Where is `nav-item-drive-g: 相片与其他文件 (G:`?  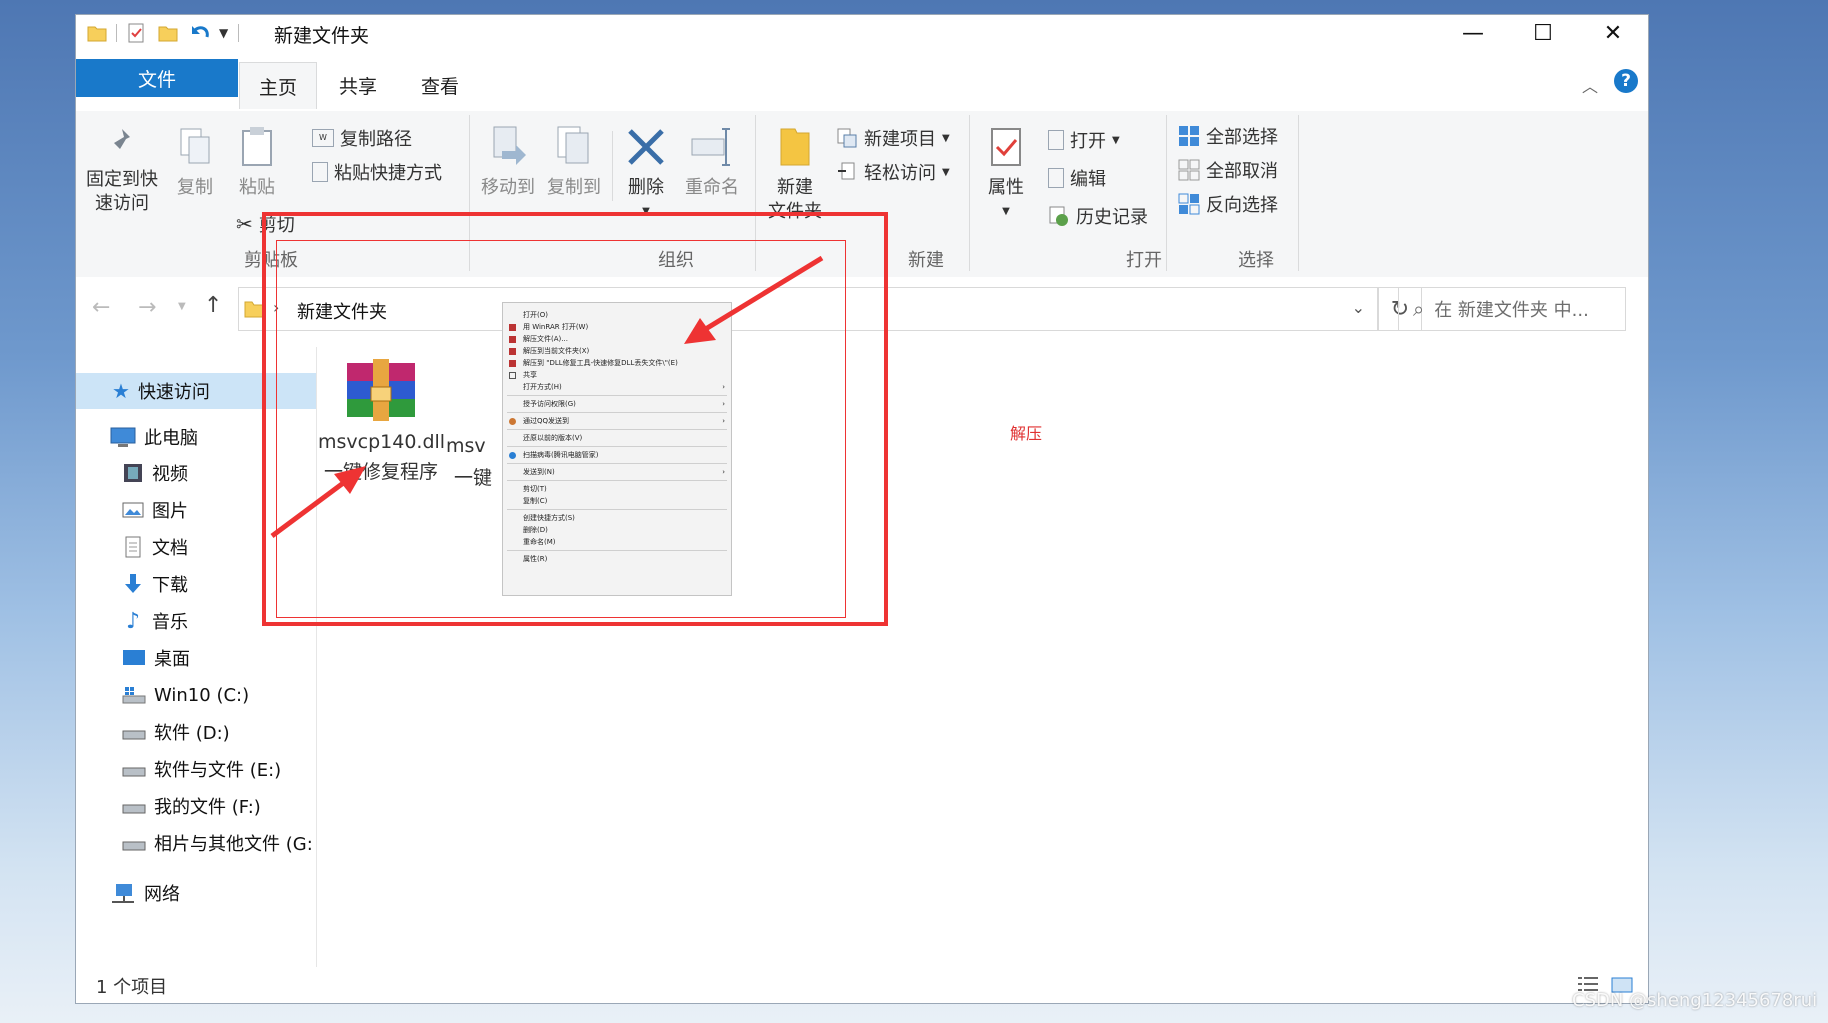 nav-item-drive-g: 相片与其他文件 (G: is located at coordinates (194, 843).